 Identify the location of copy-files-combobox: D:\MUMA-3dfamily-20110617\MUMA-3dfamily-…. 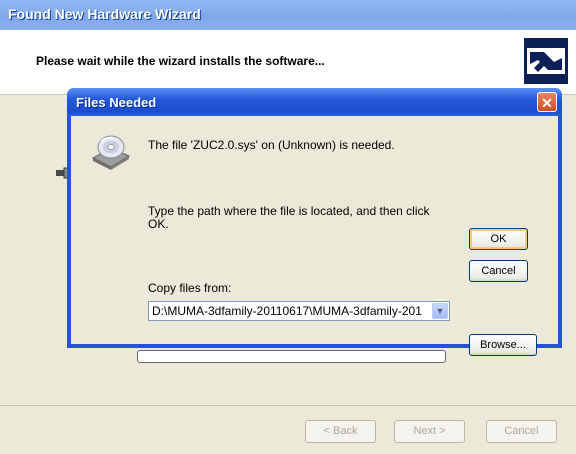
(299, 311).